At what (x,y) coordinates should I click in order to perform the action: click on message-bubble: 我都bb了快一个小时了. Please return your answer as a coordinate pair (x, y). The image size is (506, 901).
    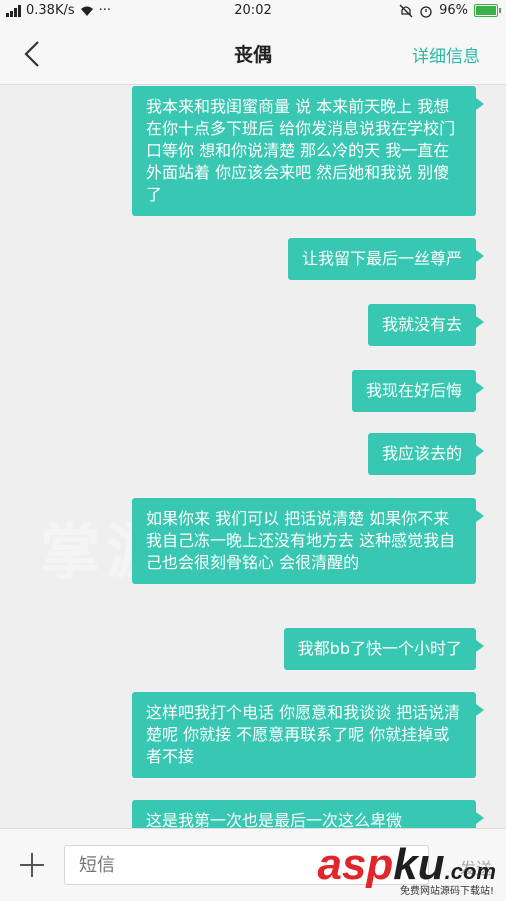
    Looking at the image, I should click on (384, 649).